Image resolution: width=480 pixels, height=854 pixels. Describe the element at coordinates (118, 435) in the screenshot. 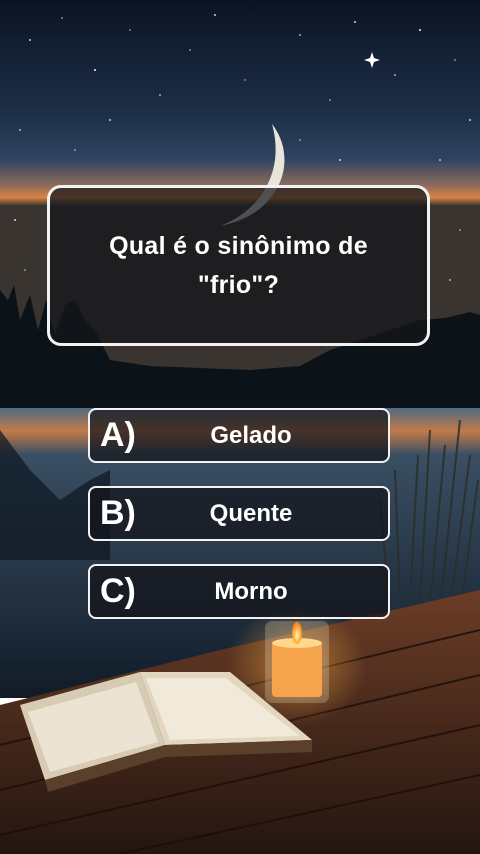

I see `option-a-letter: A)` at that location.